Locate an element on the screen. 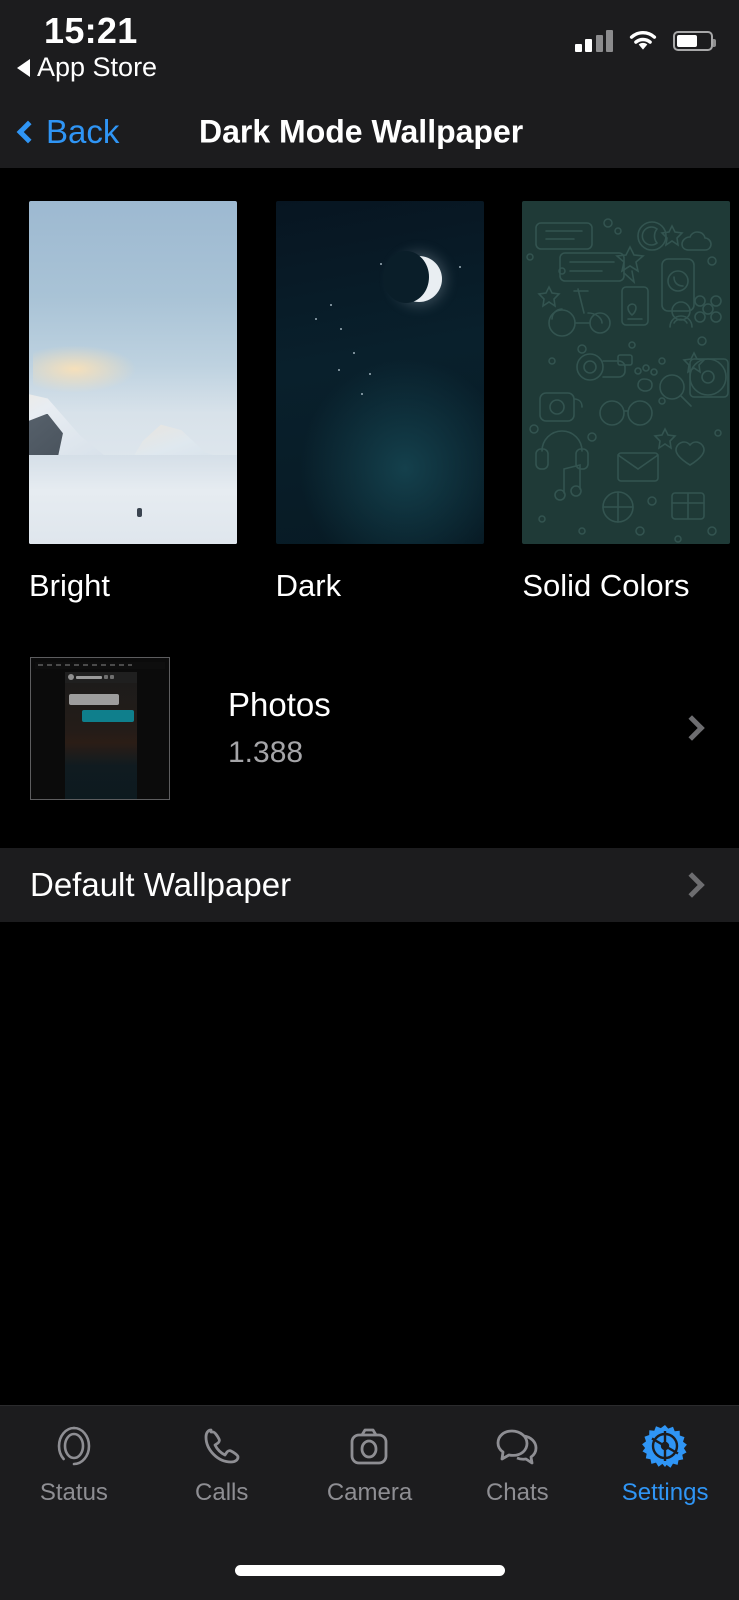 The width and height of the screenshot is (739, 1600). navigation-bar: Back Dark Mode Wallpaper is located at coordinates (369, 131).